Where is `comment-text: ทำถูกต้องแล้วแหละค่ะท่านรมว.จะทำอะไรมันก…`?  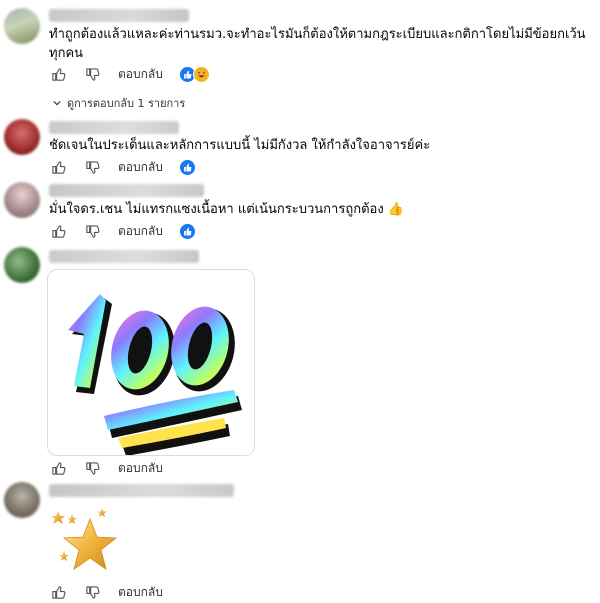 comment-text: ทำถูกต้องแล้วแหละค่ะท่านรมว.จะทำอะไรมันก… is located at coordinates (317, 44).